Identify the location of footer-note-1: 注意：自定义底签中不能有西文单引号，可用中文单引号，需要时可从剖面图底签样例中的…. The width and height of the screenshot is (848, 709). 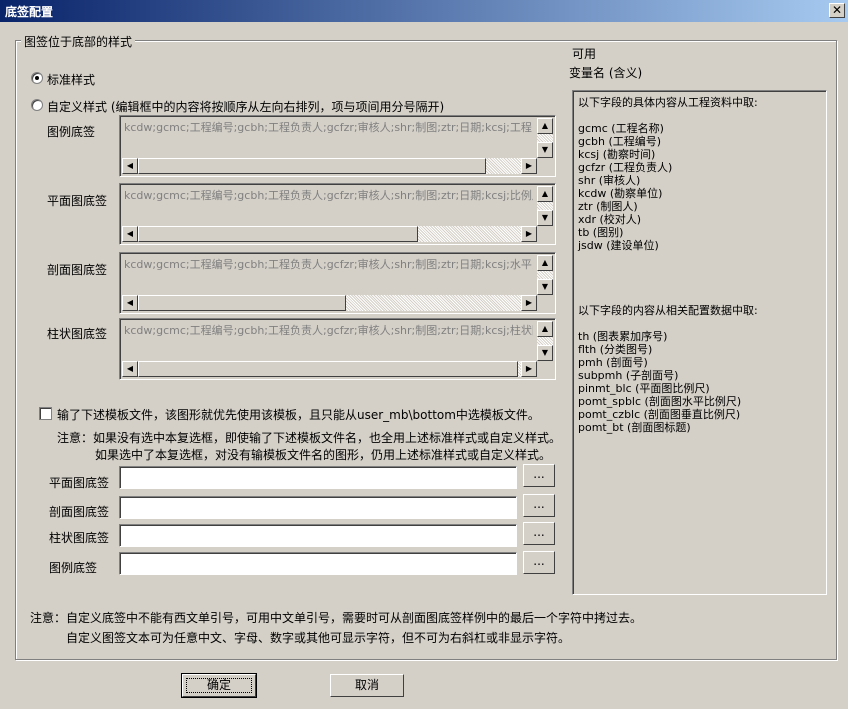
(336, 618).